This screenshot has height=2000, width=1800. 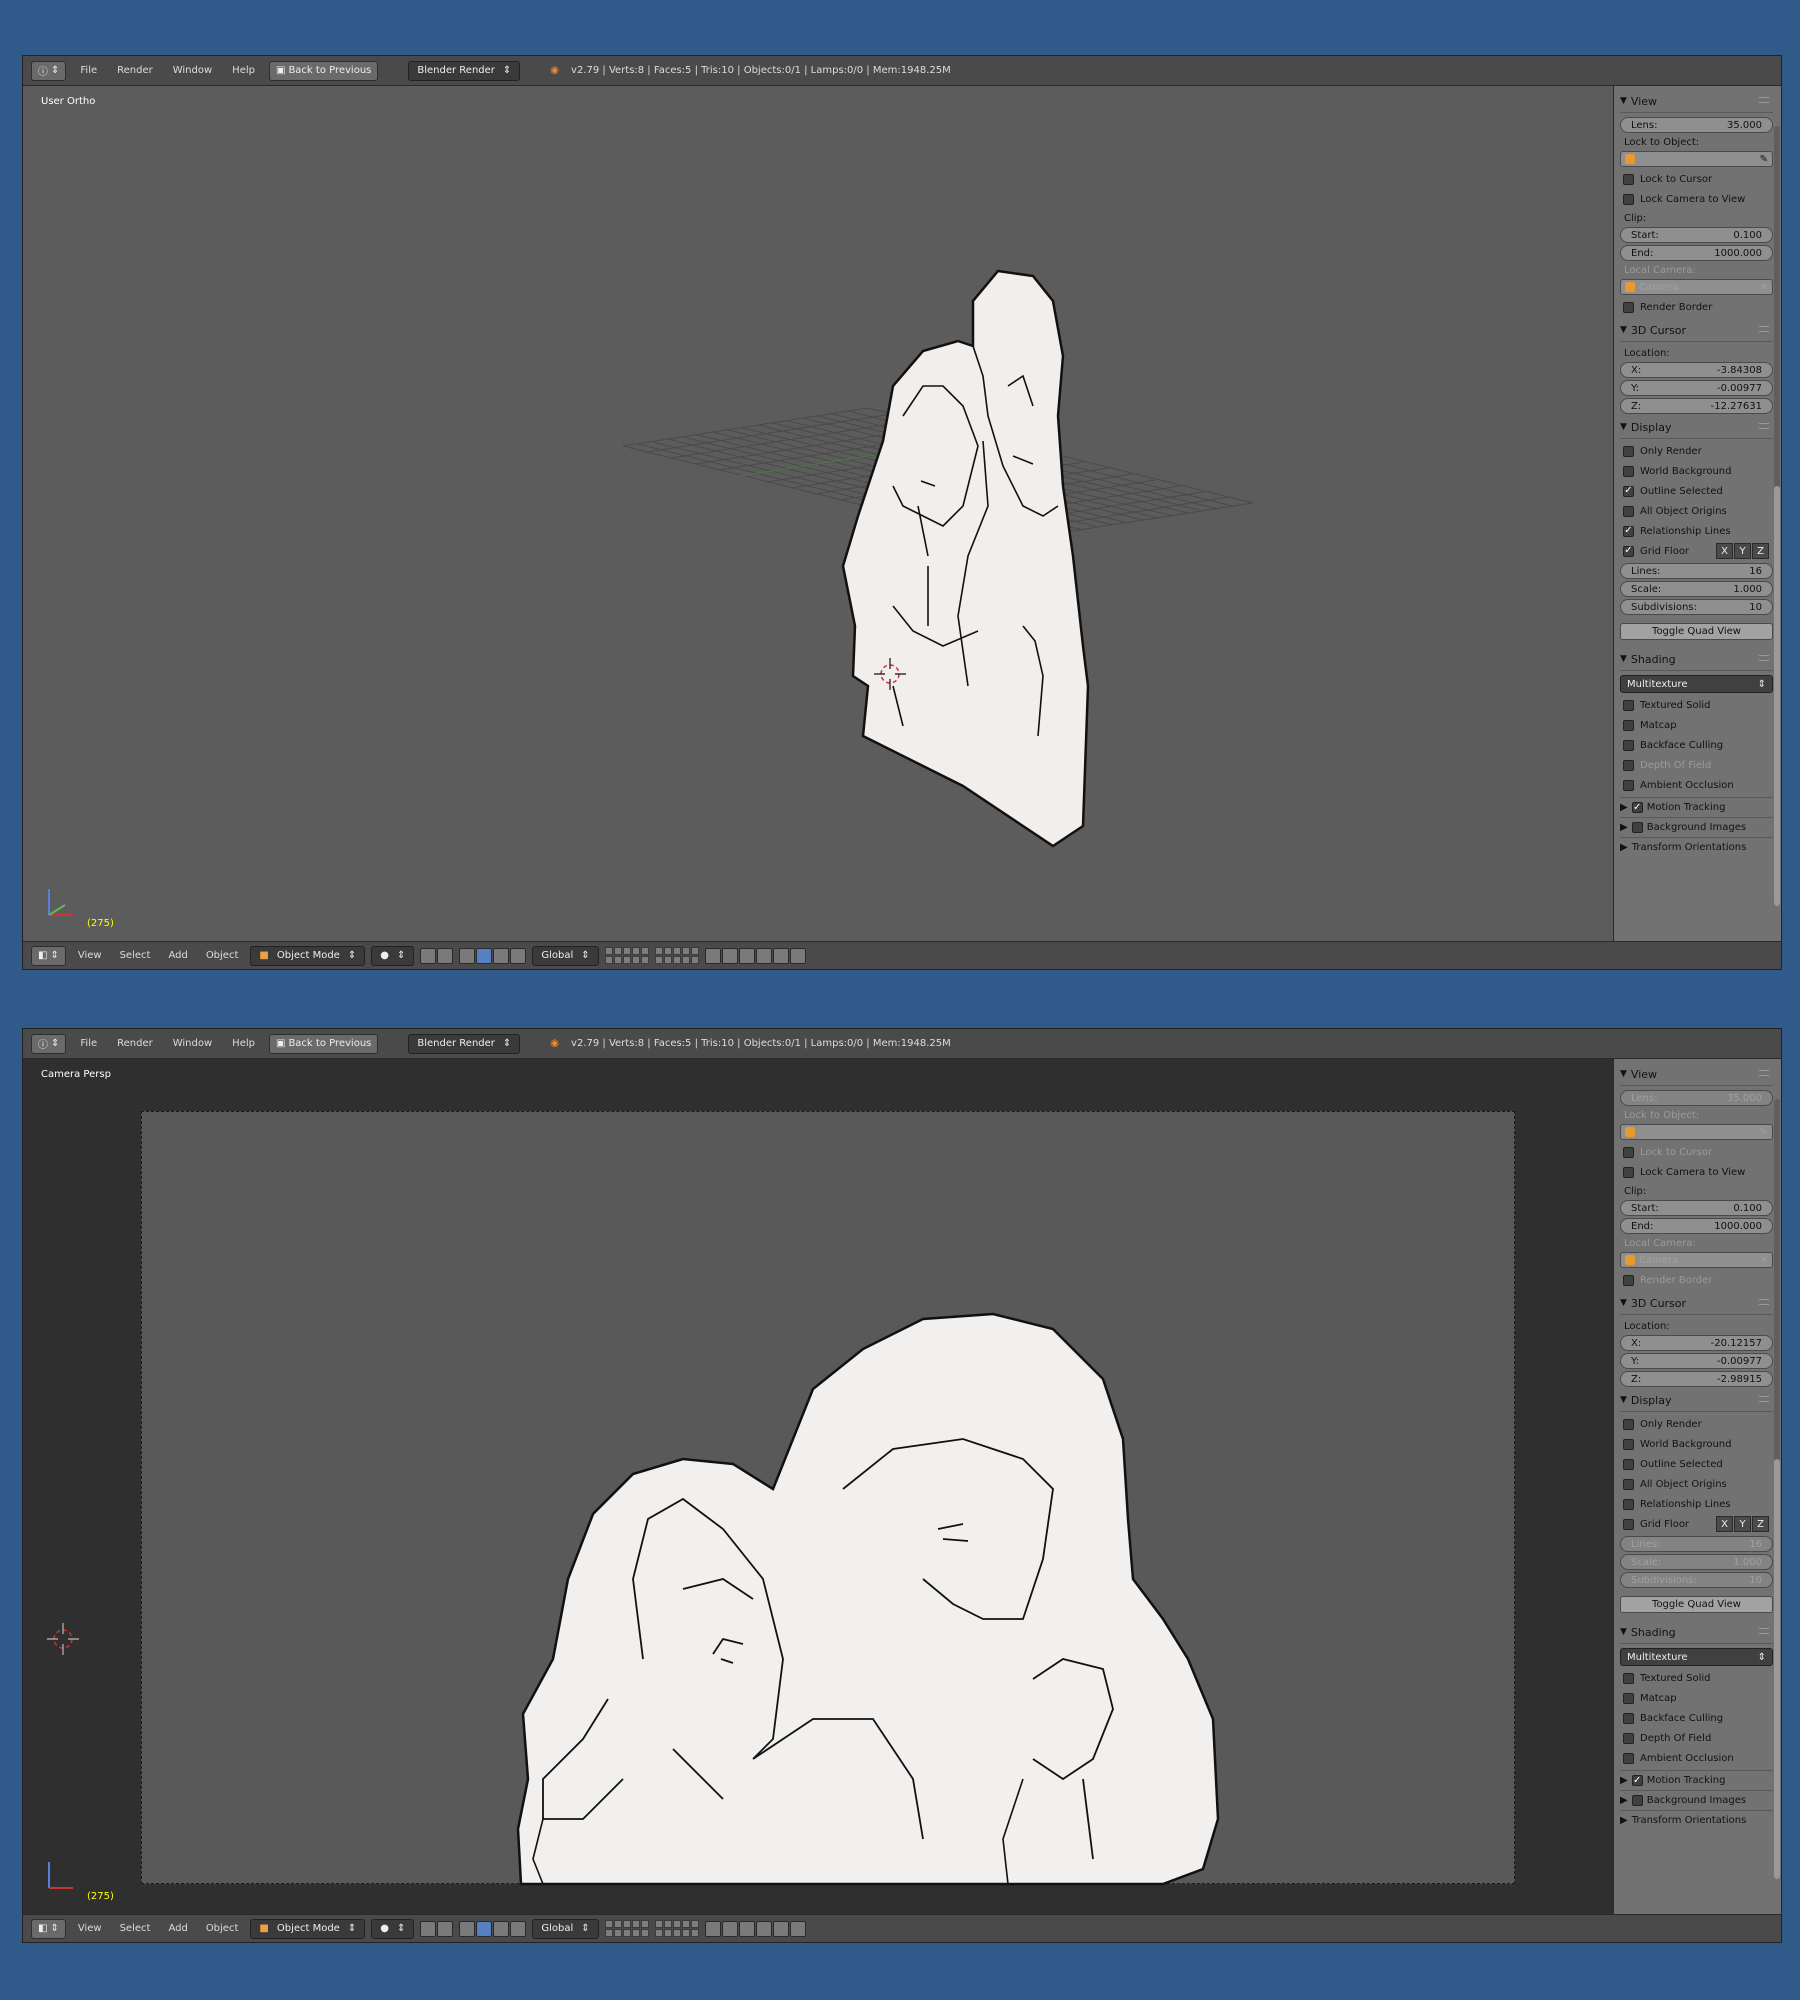 I want to click on world-background-check: World Background, so click(x=1696, y=471).